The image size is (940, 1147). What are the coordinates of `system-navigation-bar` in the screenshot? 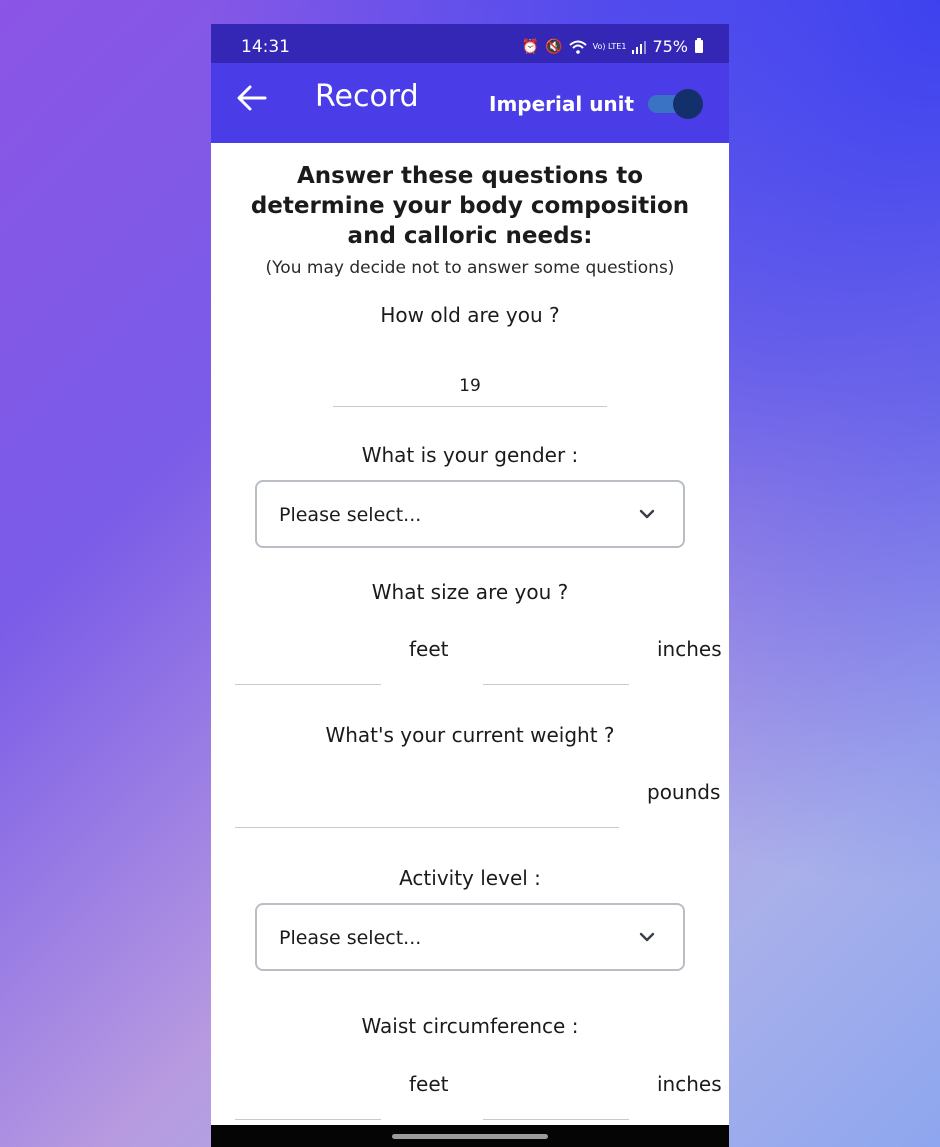 It's located at (470, 1136).